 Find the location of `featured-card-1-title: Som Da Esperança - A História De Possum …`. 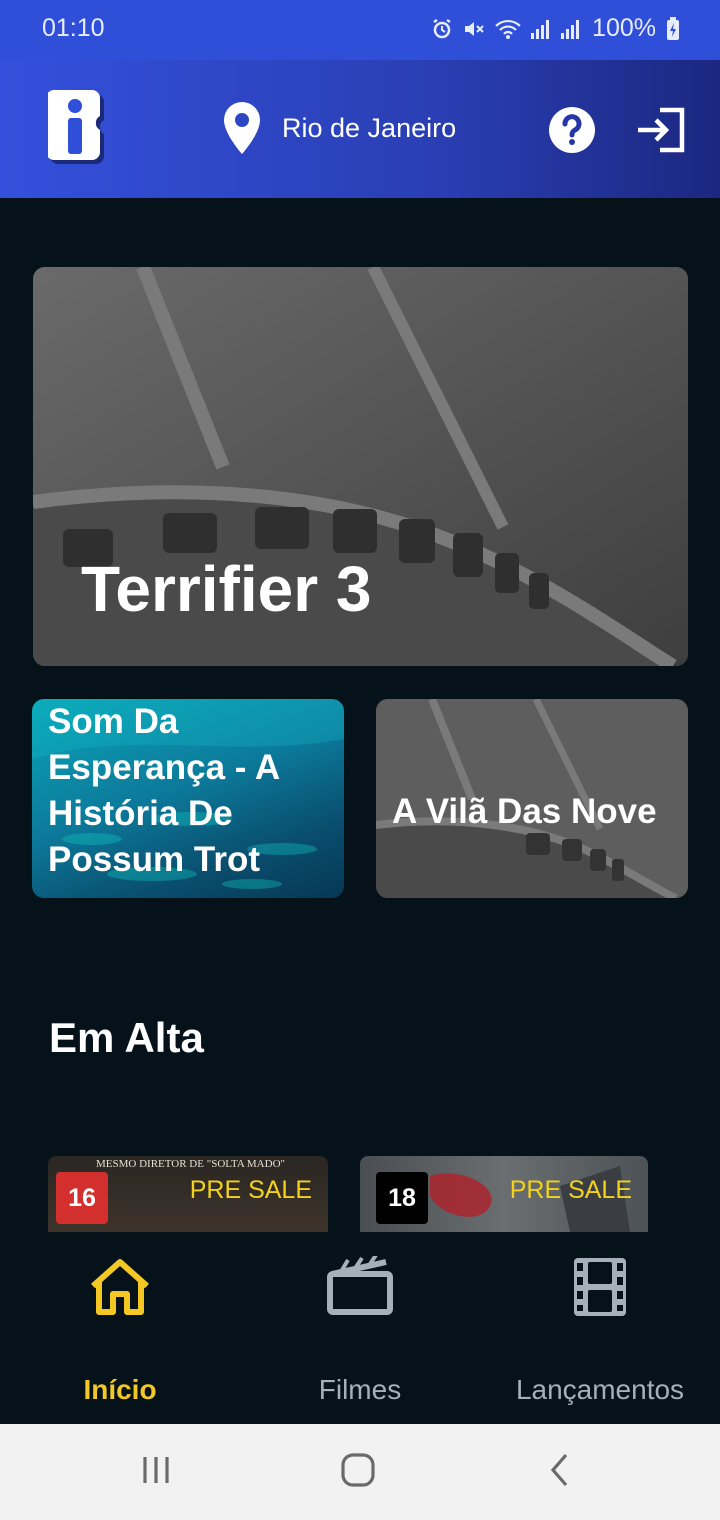

featured-card-1-title: Som Da Esperança - A História De Possum … is located at coordinates (163, 790).